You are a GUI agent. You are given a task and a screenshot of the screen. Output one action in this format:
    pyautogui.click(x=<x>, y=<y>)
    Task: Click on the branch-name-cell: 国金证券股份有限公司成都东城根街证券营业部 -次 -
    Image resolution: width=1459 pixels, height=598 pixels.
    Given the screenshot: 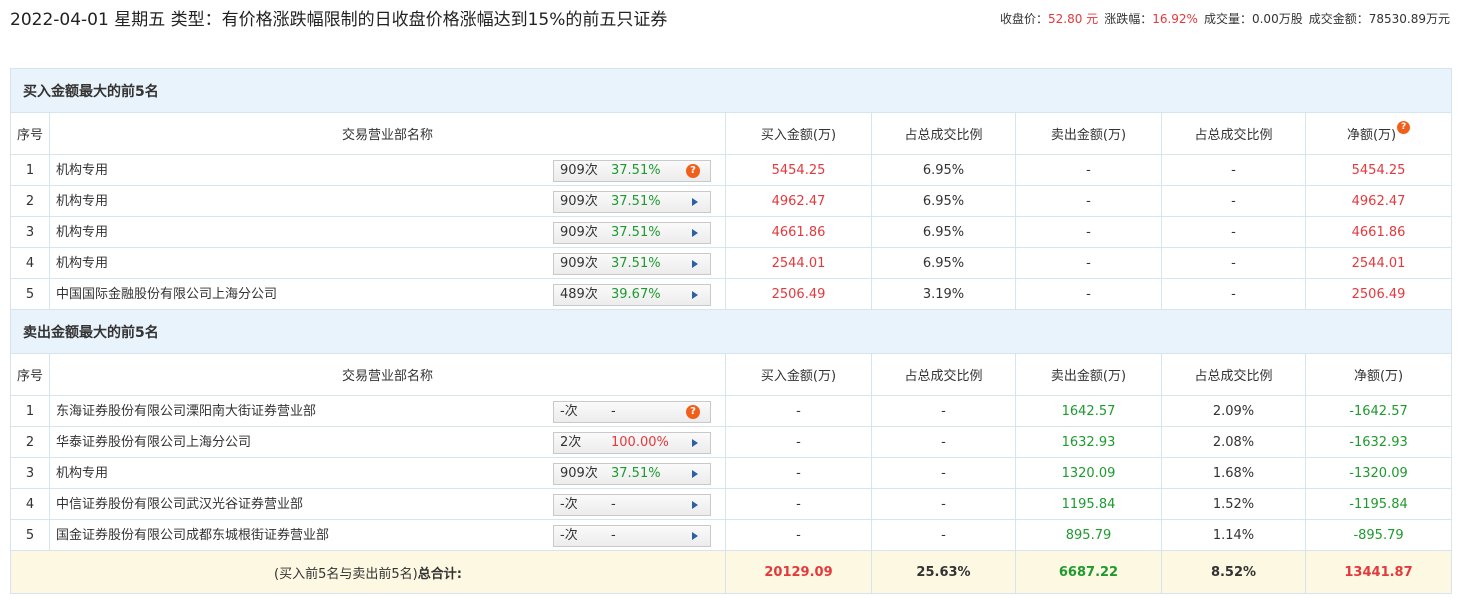 What is the action you would take?
    pyautogui.click(x=387, y=535)
    